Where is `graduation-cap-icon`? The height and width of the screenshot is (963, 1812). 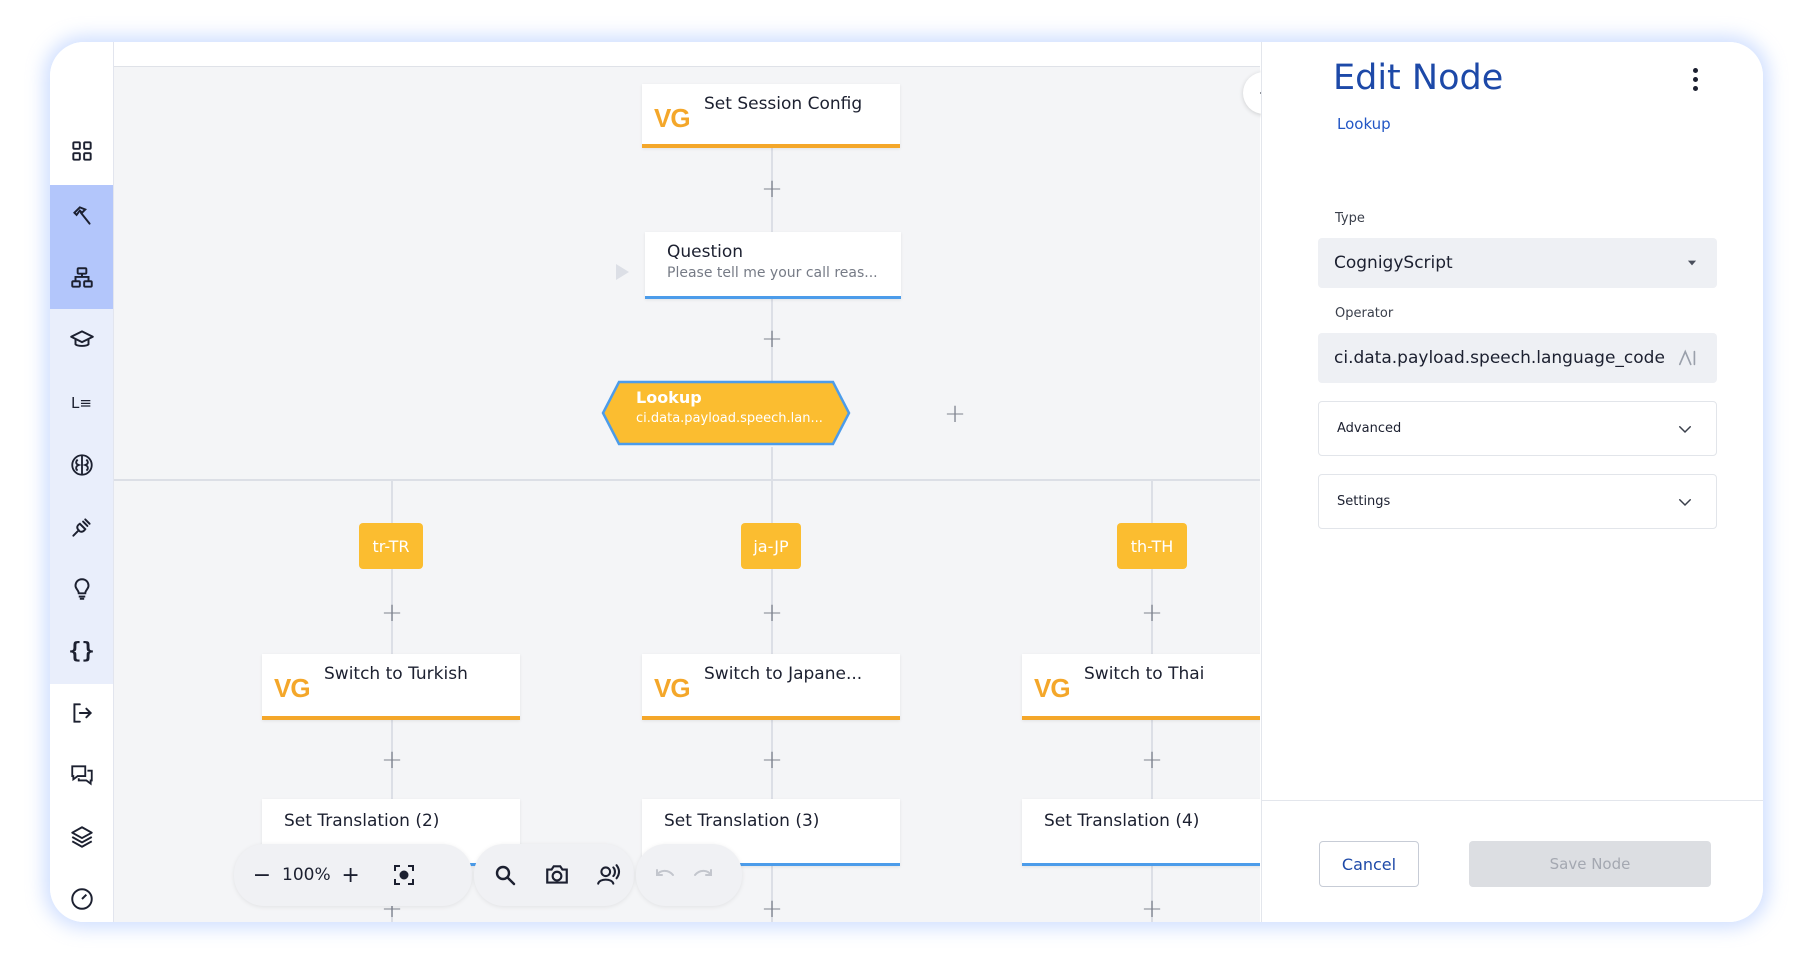
graduation-cap-icon is located at coordinates (81, 338).